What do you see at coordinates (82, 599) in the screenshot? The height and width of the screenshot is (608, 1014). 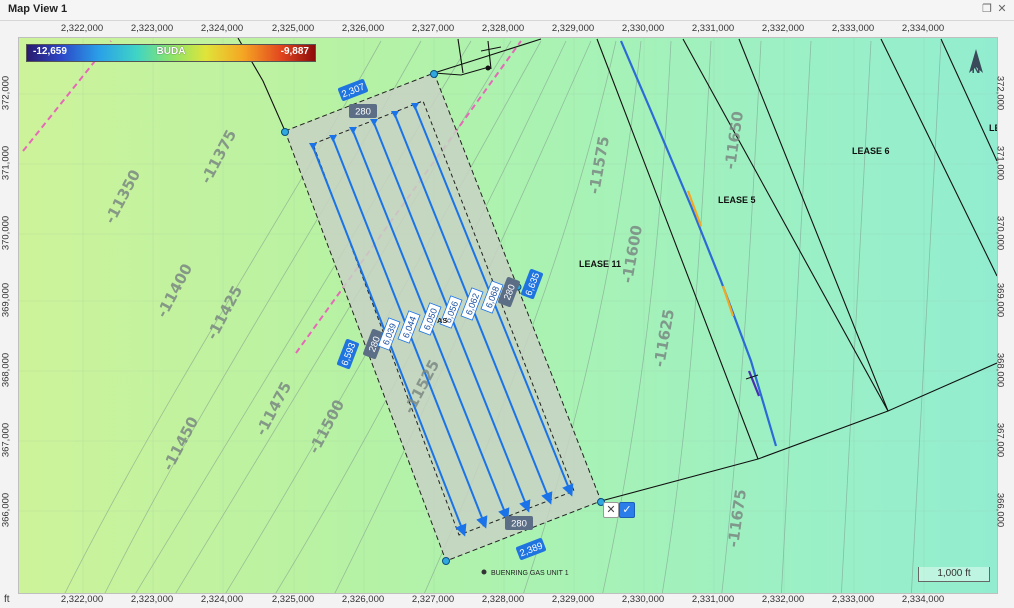 I see `x-tick-bottom: 2,322,000` at bounding box center [82, 599].